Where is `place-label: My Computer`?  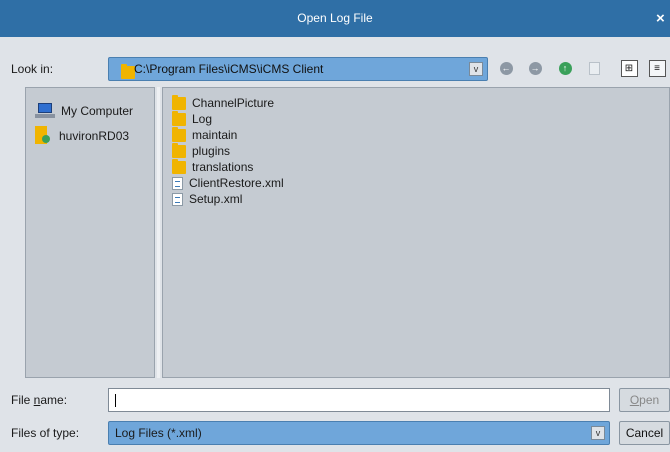 place-label: My Computer is located at coordinates (97, 111).